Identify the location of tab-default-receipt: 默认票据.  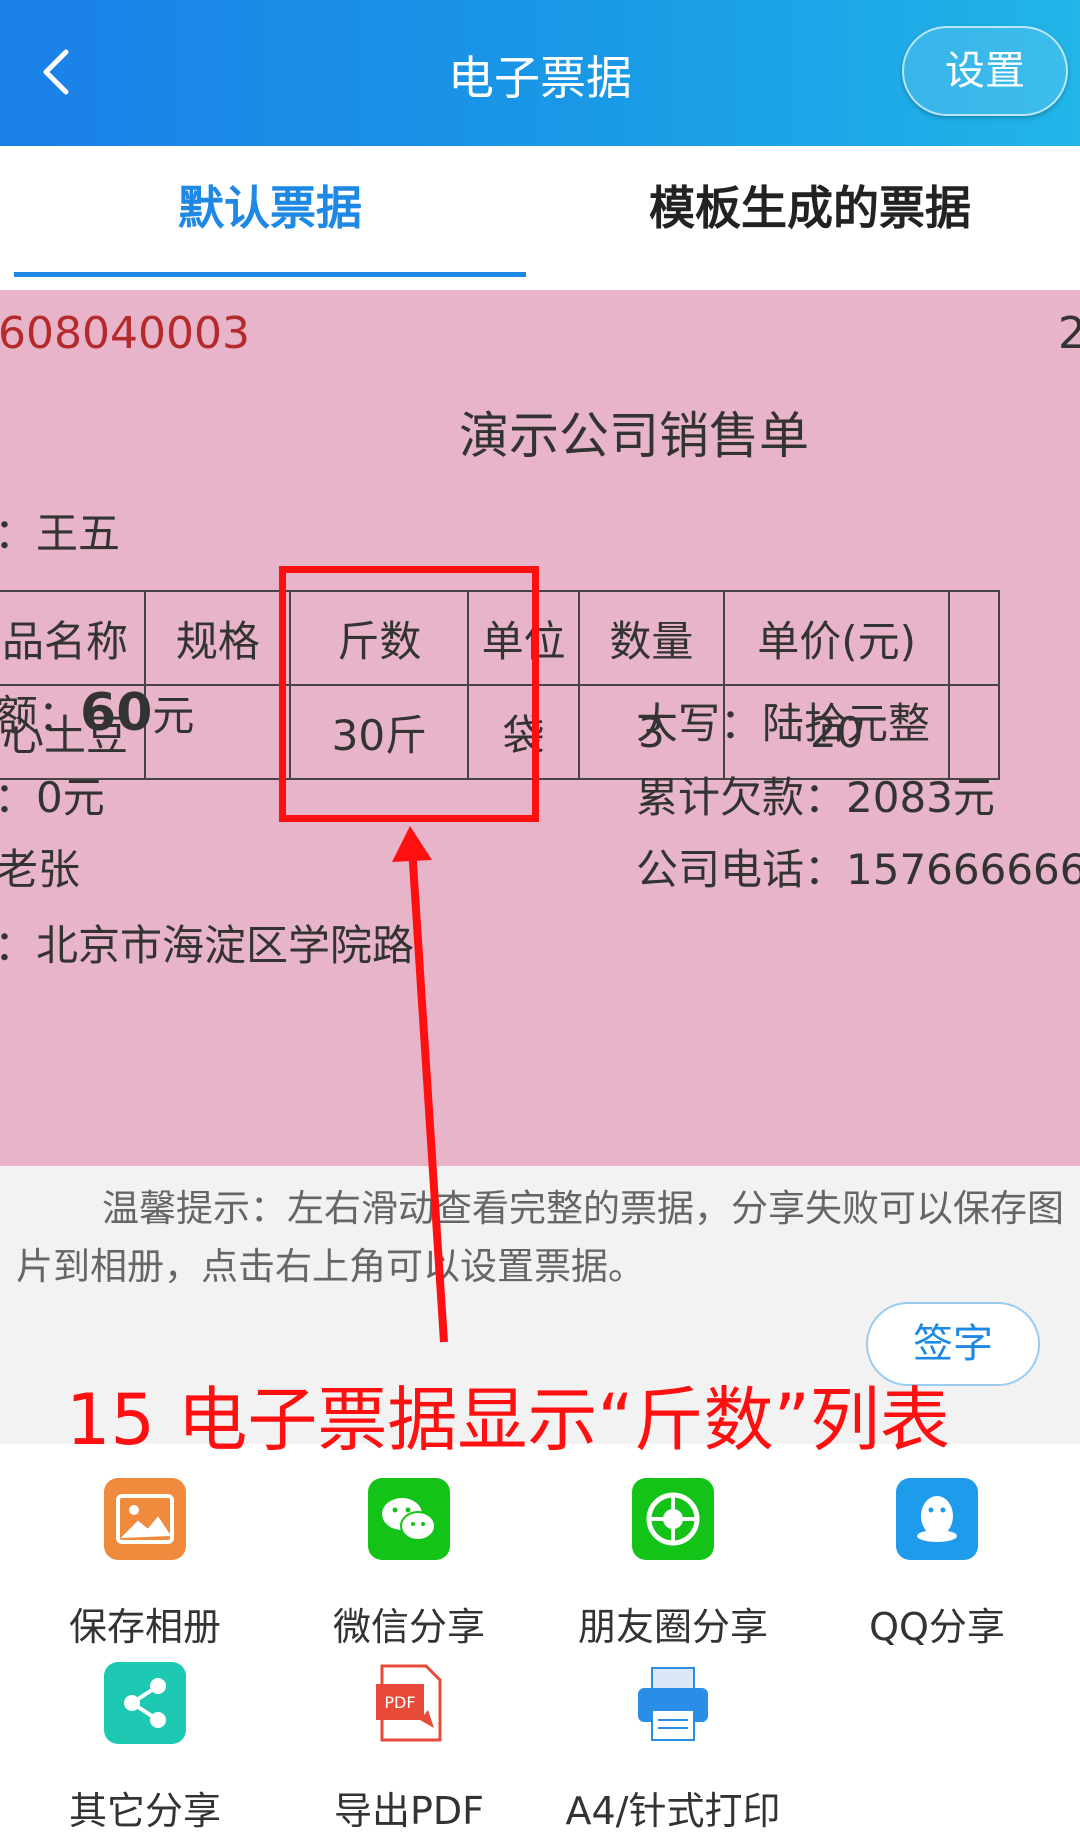
(270, 211).